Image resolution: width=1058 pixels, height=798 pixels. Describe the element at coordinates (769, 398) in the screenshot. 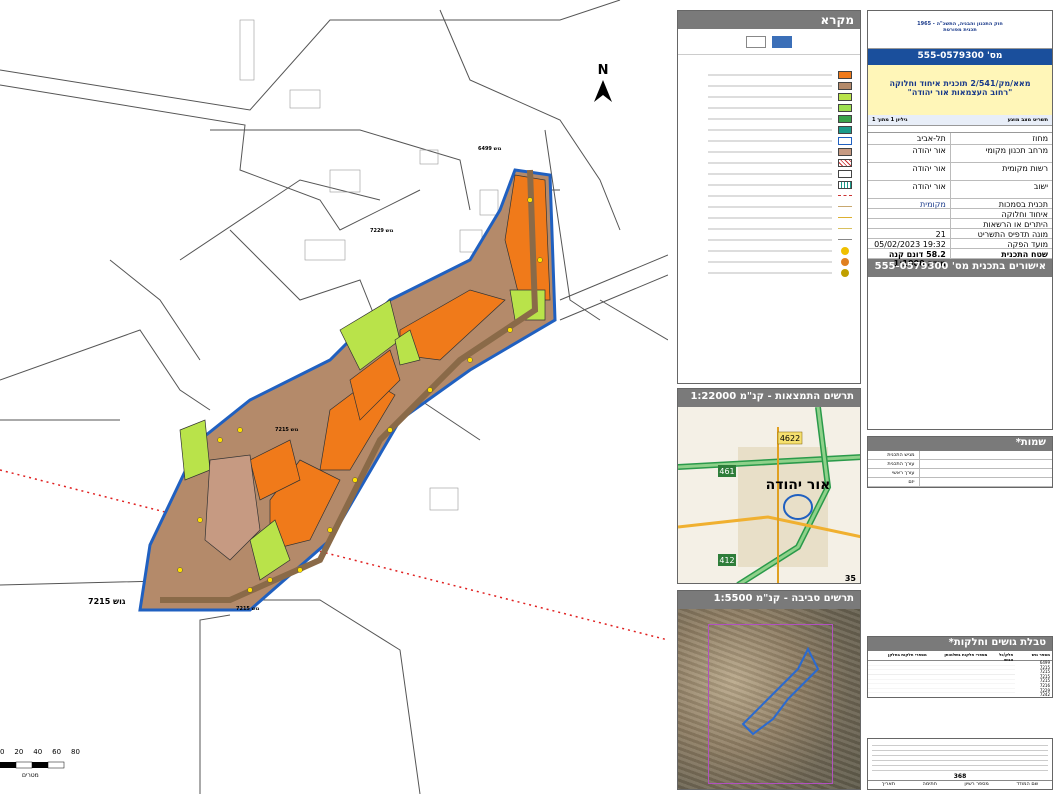

I see `inset1-title: תרשים התמצאות - קנ"מ 1:22000` at that location.